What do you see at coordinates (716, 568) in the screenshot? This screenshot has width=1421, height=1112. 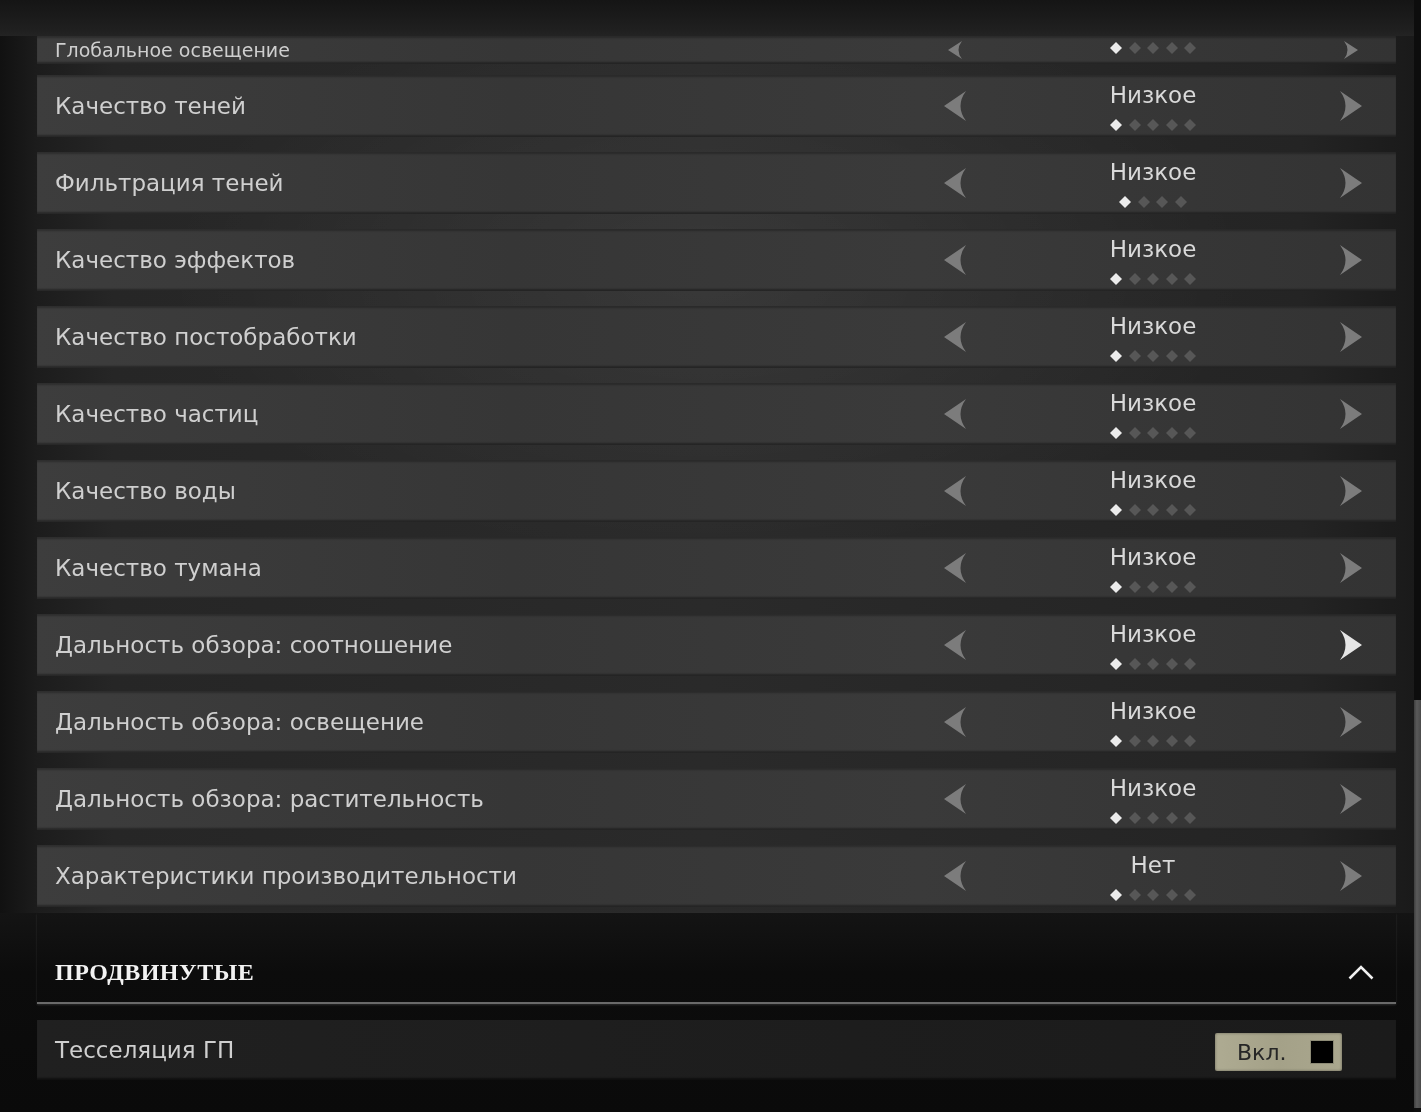 I see `setting-row: Качество тумана Низкое` at bounding box center [716, 568].